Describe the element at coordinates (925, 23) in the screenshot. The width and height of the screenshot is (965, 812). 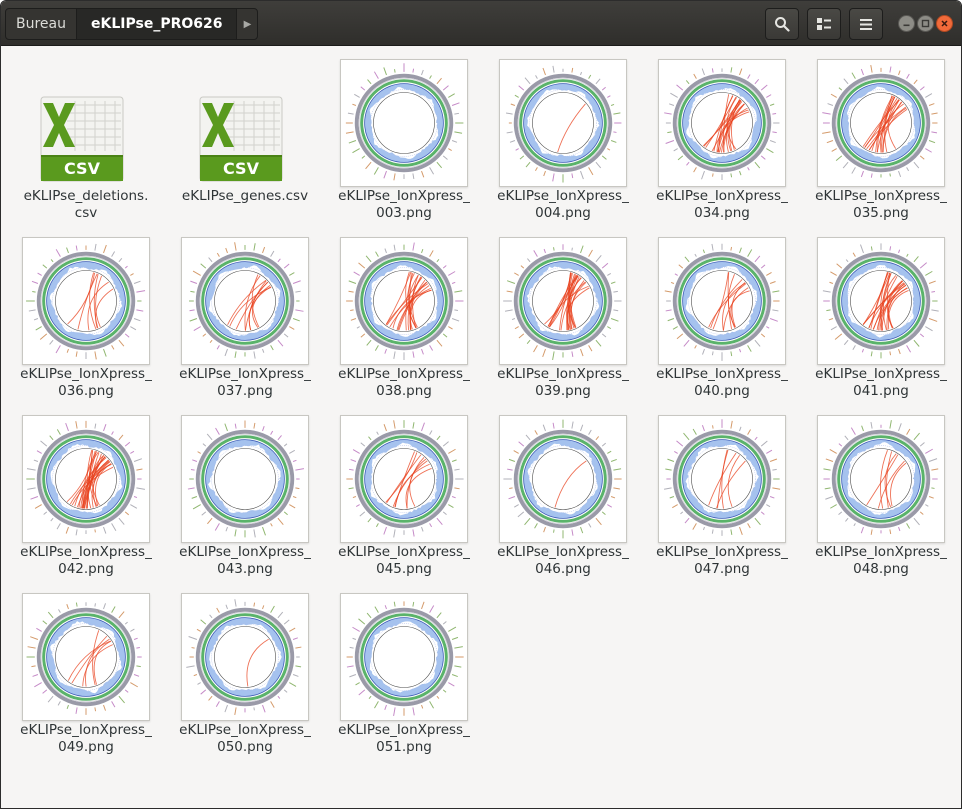
I see `maximize-button` at that location.